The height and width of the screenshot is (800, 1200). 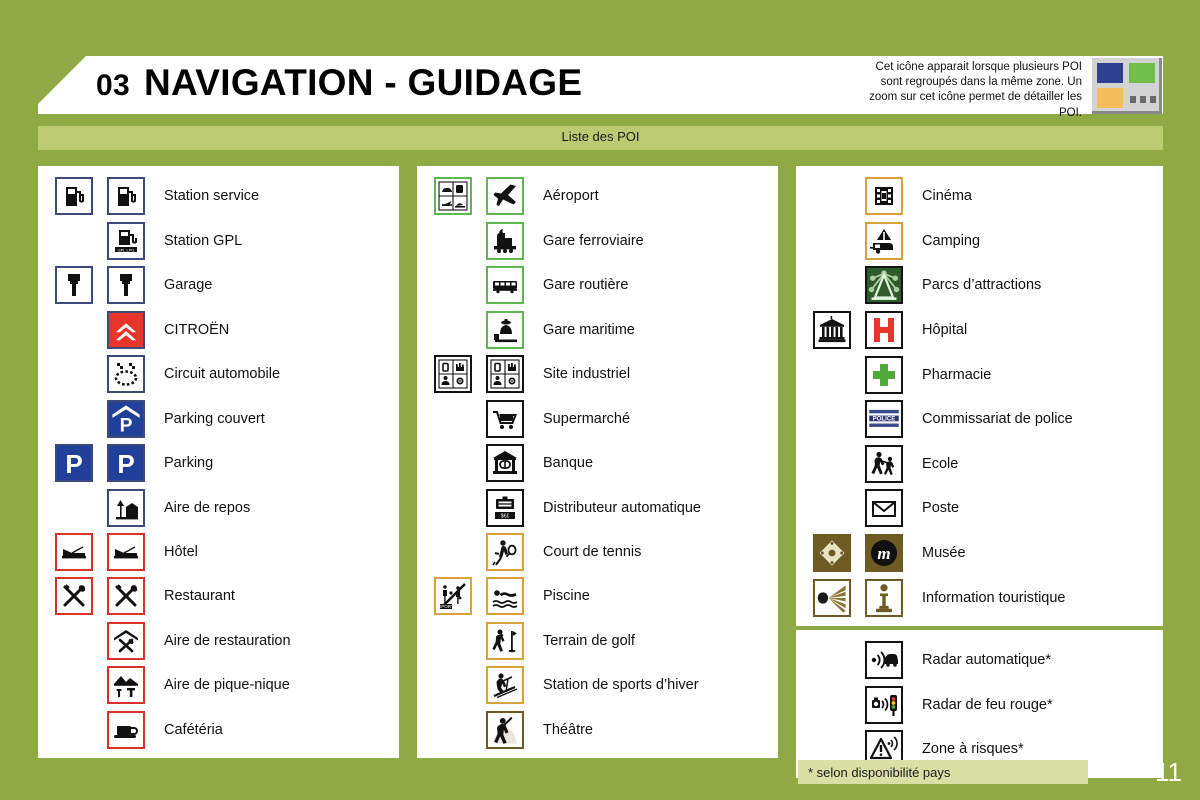 What do you see at coordinates (218, 240) in the screenshot?
I see `poi-row: GPL LPG Station GPL` at bounding box center [218, 240].